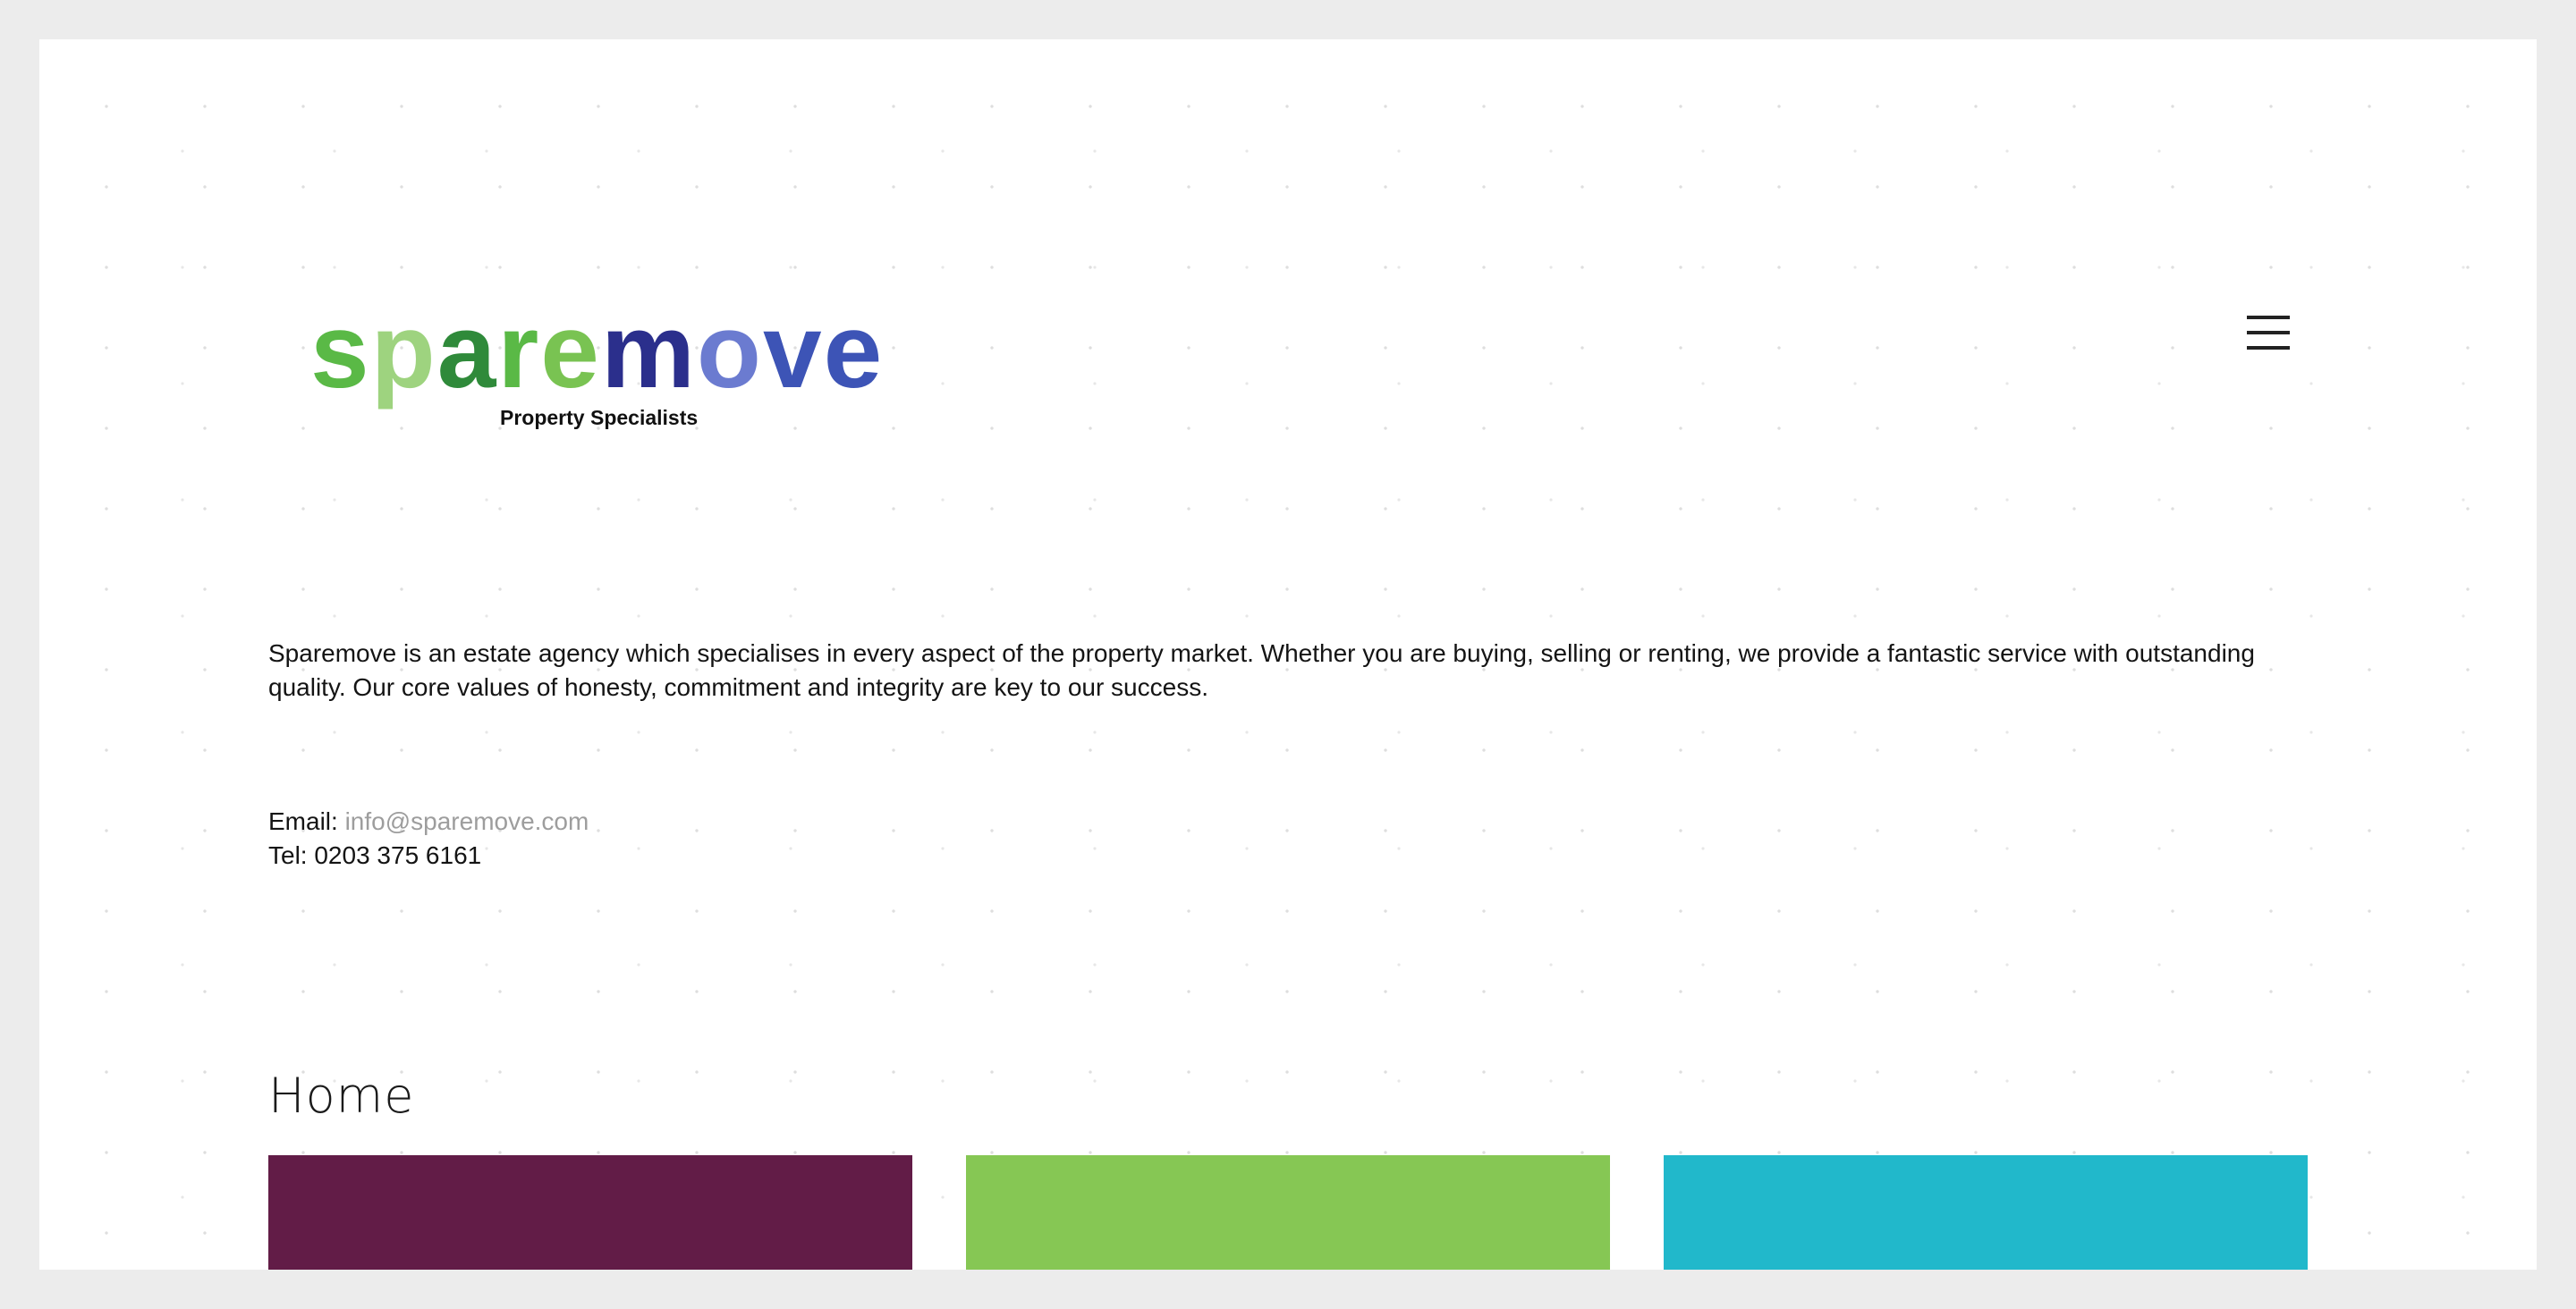 This screenshot has height=1309, width=2576. What do you see at coordinates (398, 855) in the screenshot?
I see `tel-value: 0203 375 6161` at bounding box center [398, 855].